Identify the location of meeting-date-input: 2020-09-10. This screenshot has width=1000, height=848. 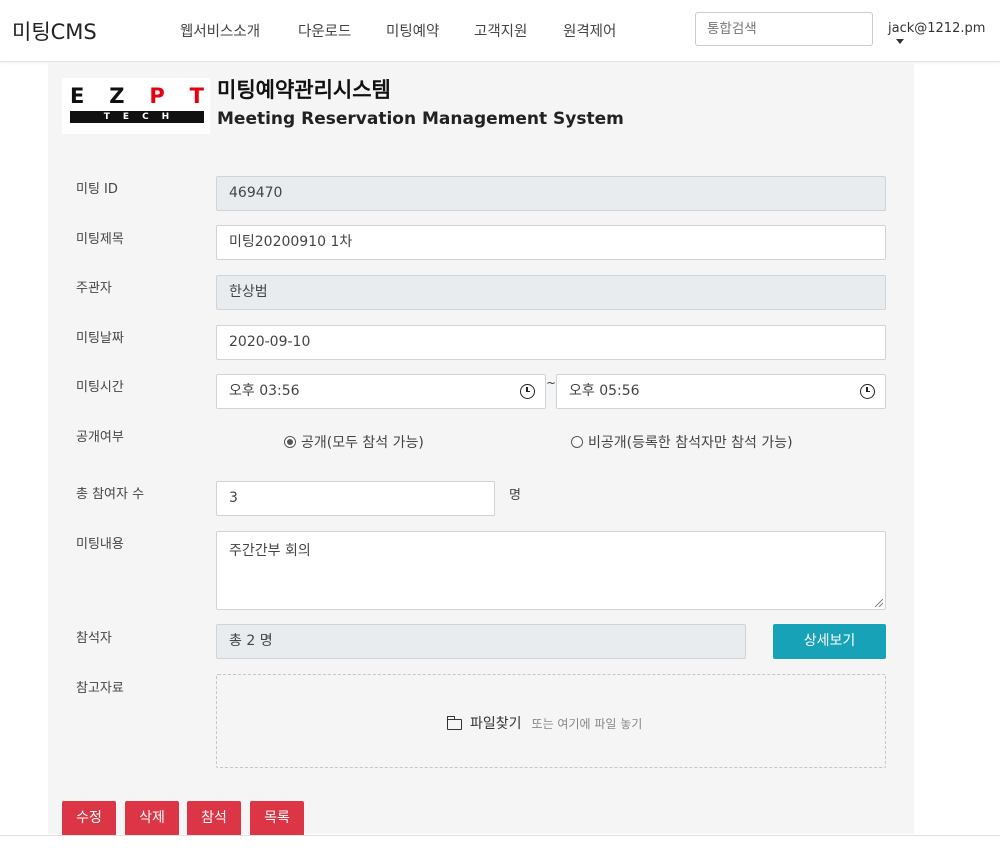
(551, 342).